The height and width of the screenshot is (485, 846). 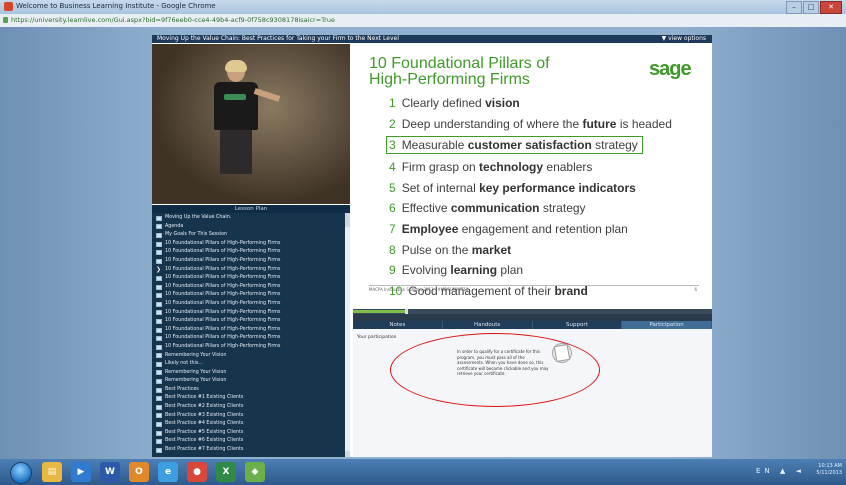 What do you see at coordinates (426, 208) in the screenshot?
I see `pillar-text: Effective` at bounding box center [426, 208].